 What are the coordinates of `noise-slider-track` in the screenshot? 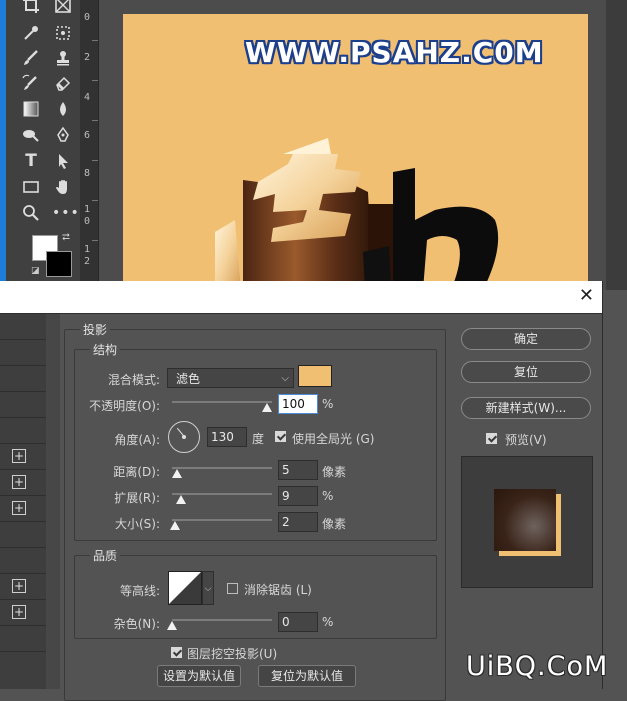 It's located at (222, 620).